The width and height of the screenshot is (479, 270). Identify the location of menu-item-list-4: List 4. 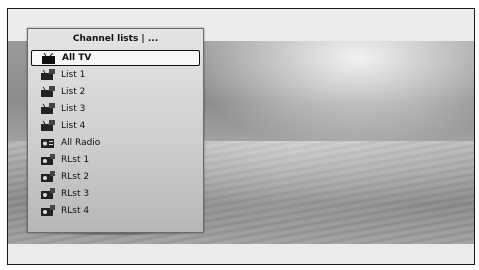
(115, 125).